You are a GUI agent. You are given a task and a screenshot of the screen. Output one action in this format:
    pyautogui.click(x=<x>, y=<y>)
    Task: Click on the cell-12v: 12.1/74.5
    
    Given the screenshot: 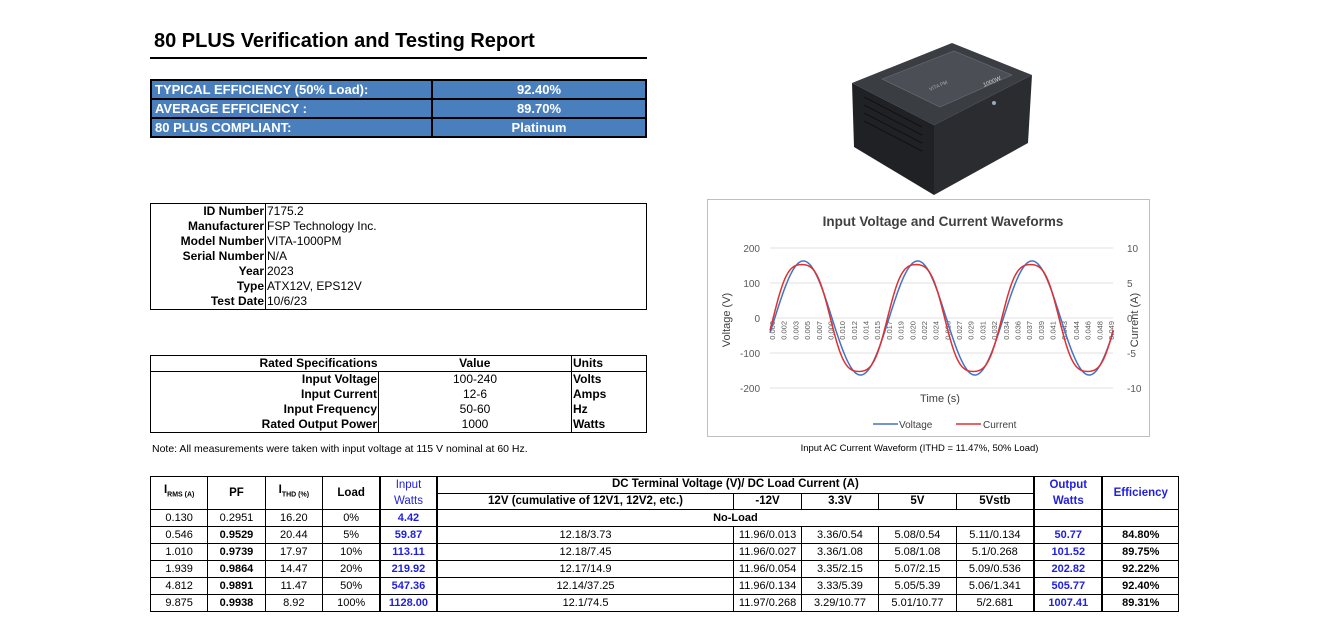 What is the action you would take?
    pyautogui.click(x=585, y=603)
    